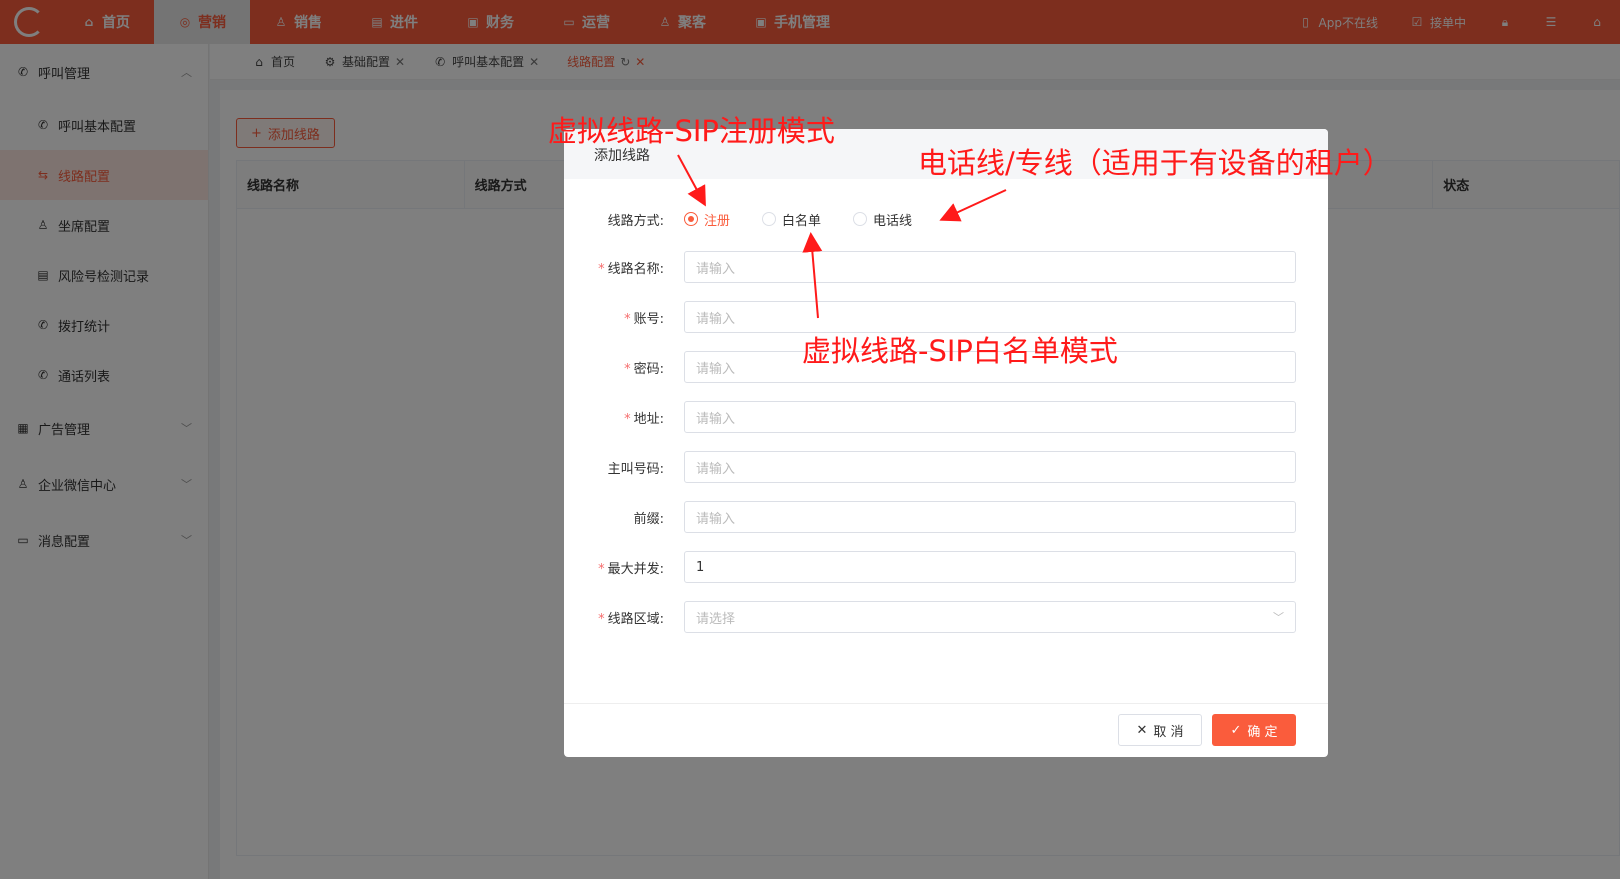 Image resolution: width=1620 pixels, height=879 pixels. What do you see at coordinates (648, 519) in the screenshot?
I see `field-label: 前缀:` at bounding box center [648, 519].